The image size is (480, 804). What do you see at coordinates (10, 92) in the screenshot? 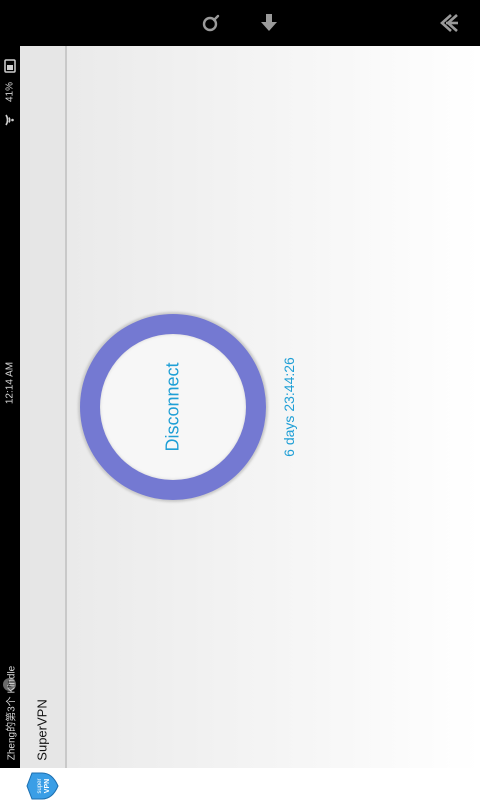
I see `battery-percentage: 41%` at bounding box center [10, 92].